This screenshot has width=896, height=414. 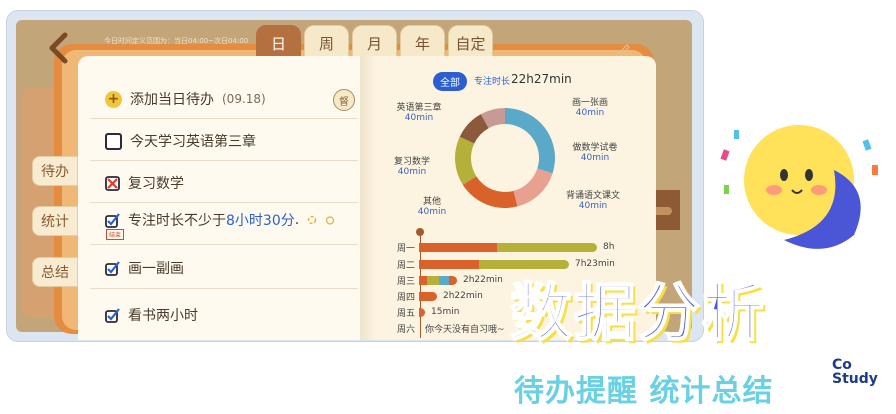 What do you see at coordinates (156, 184) in the screenshot?
I see `todo-item-text: 复习数学` at bounding box center [156, 184].